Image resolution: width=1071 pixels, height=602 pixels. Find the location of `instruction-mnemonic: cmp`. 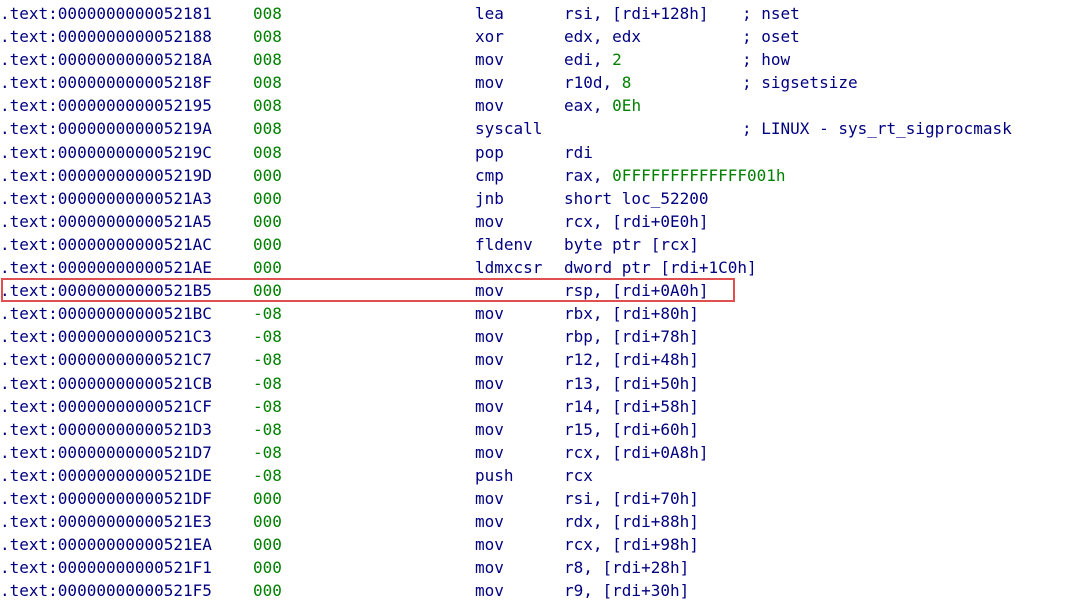

instruction-mnemonic: cmp is located at coordinates (489, 175).